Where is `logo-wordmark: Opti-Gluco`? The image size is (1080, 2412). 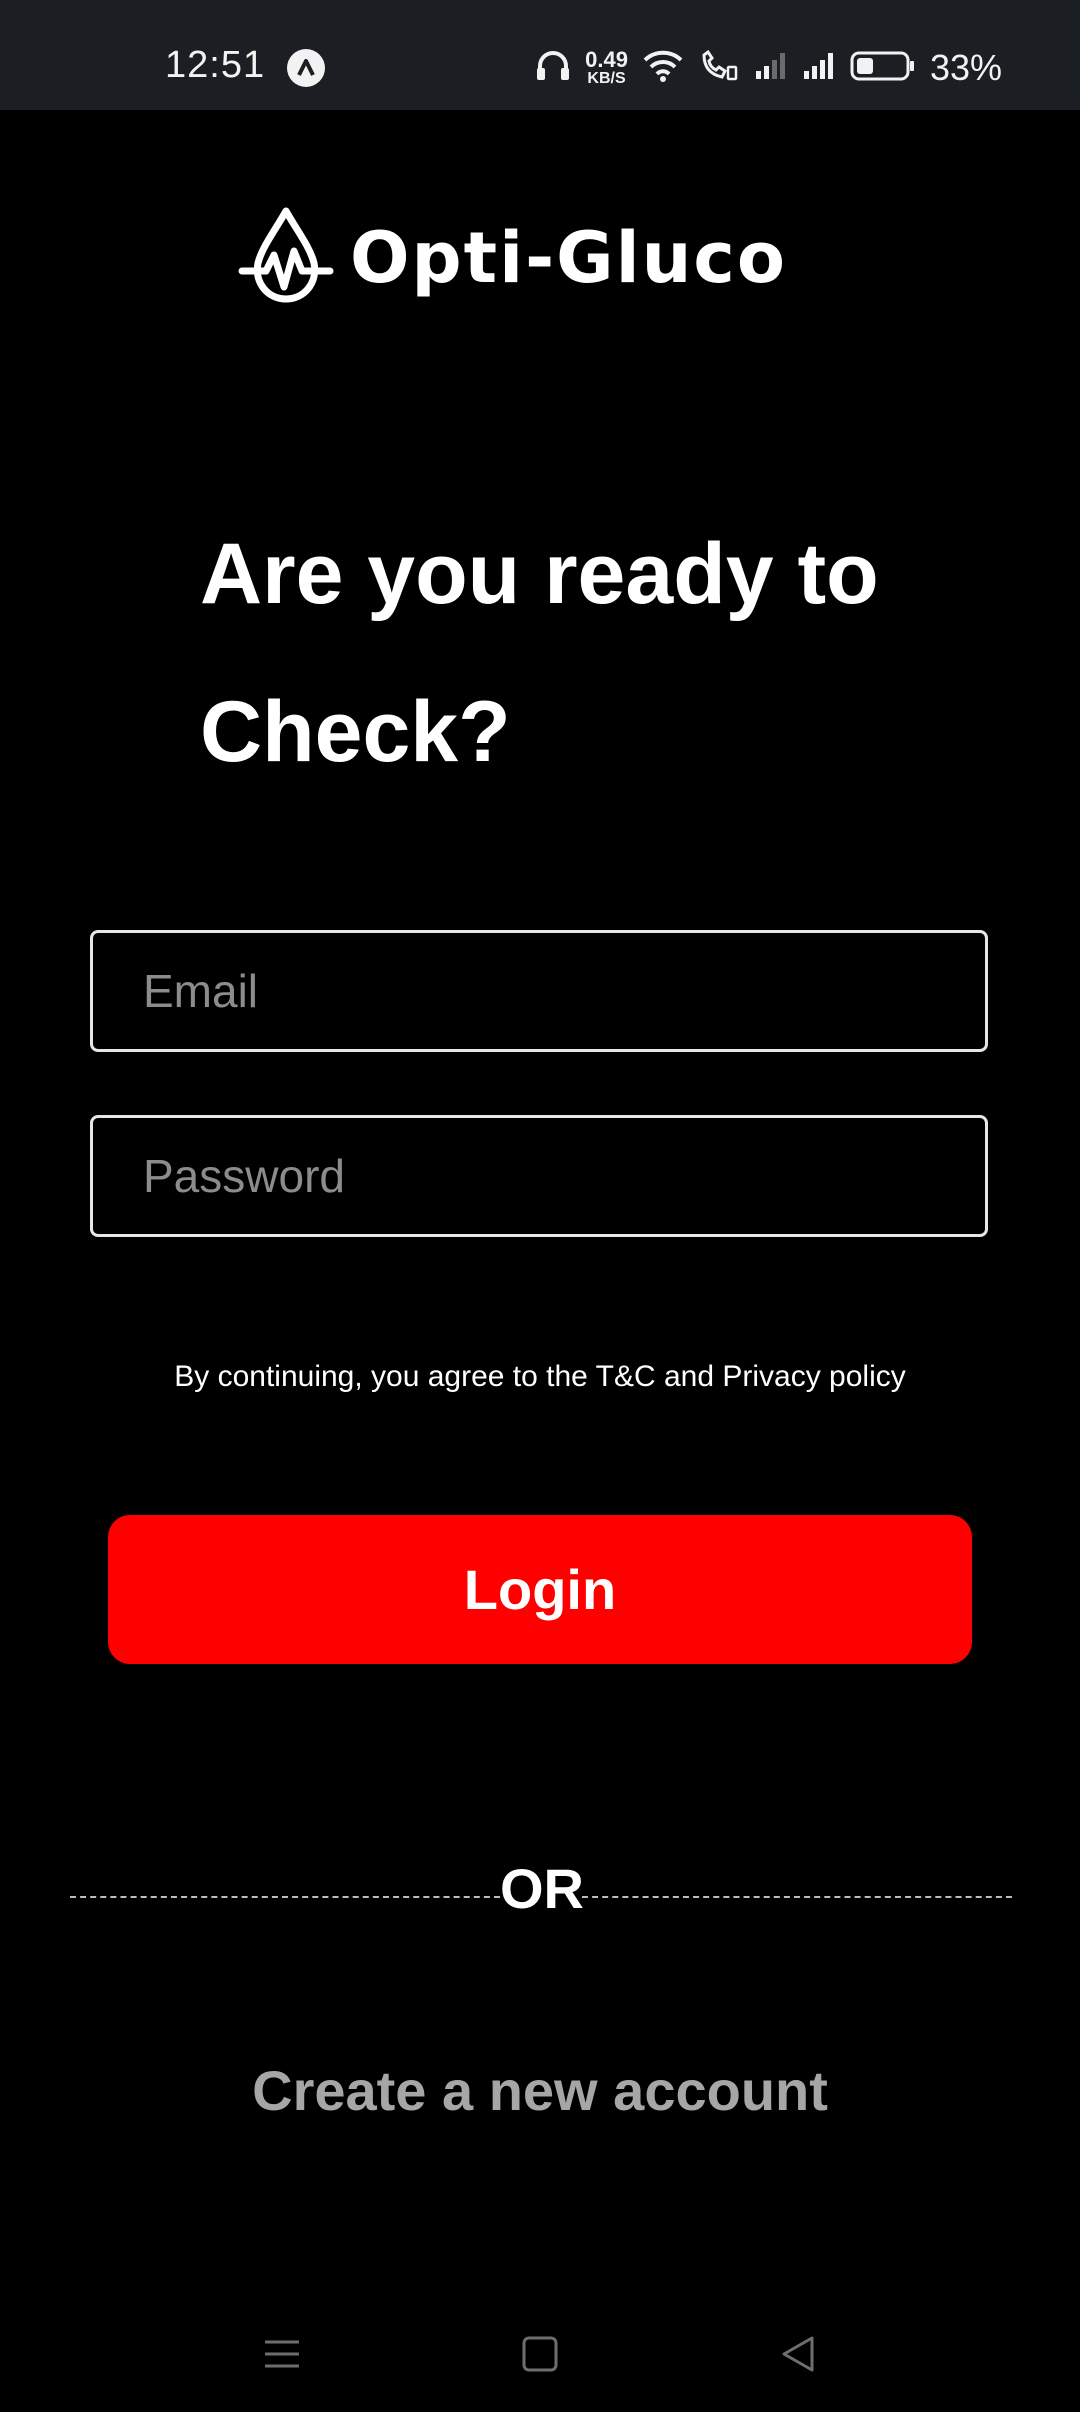
logo-wordmark: Opti-Gluco is located at coordinates (568, 257).